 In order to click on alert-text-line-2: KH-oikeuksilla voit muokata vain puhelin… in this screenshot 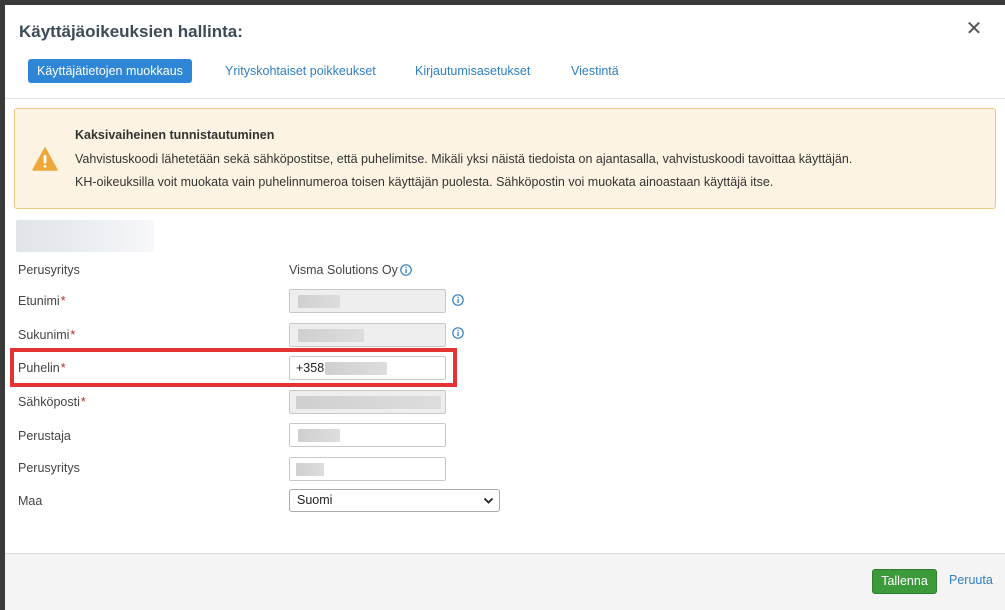, I will do `click(424, 182)`.